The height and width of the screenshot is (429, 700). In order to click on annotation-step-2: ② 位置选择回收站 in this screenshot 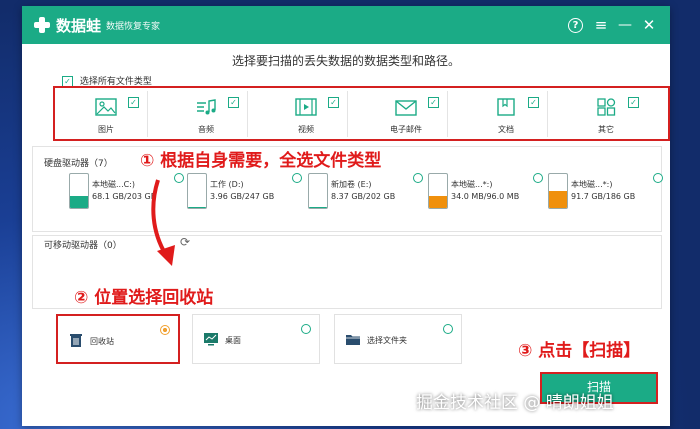, I will do `click(144, 298)`.